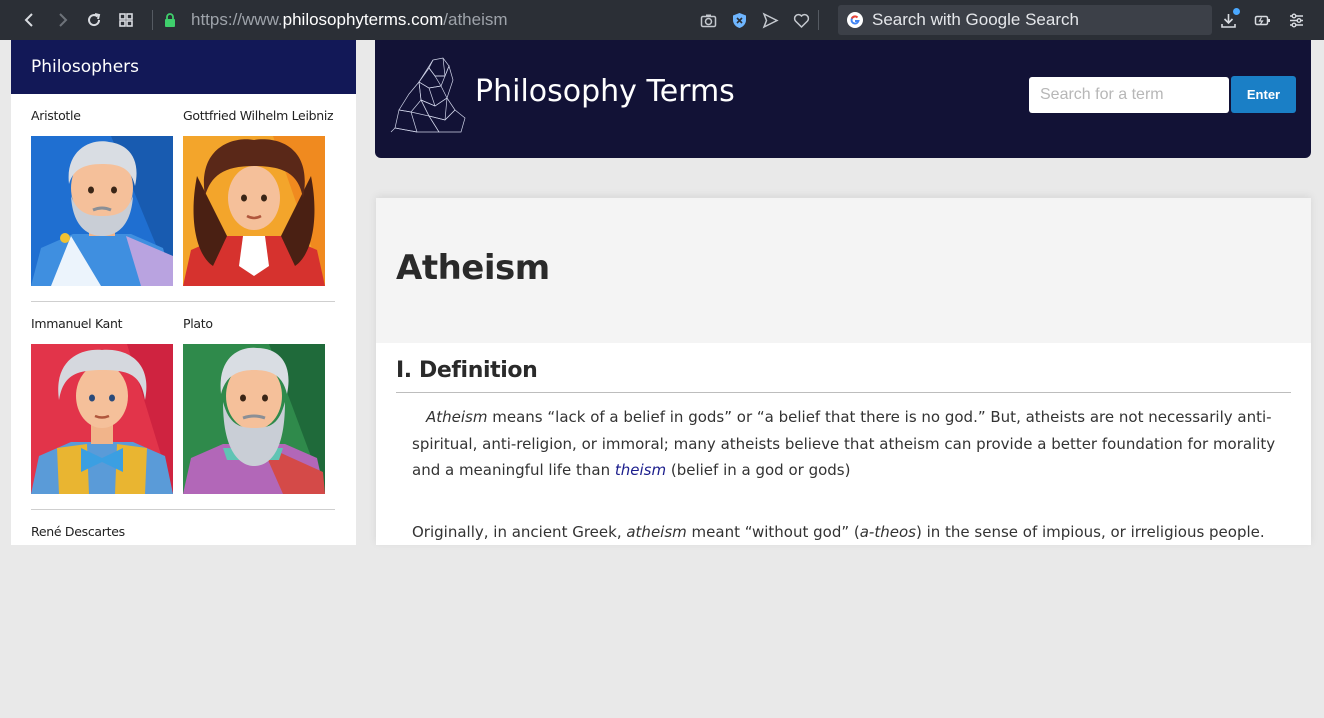 This screenshot has height=718, width=1324. Describe the element at coordinates (170, 20) in the screenshot. I see `lock-icon` at that location.